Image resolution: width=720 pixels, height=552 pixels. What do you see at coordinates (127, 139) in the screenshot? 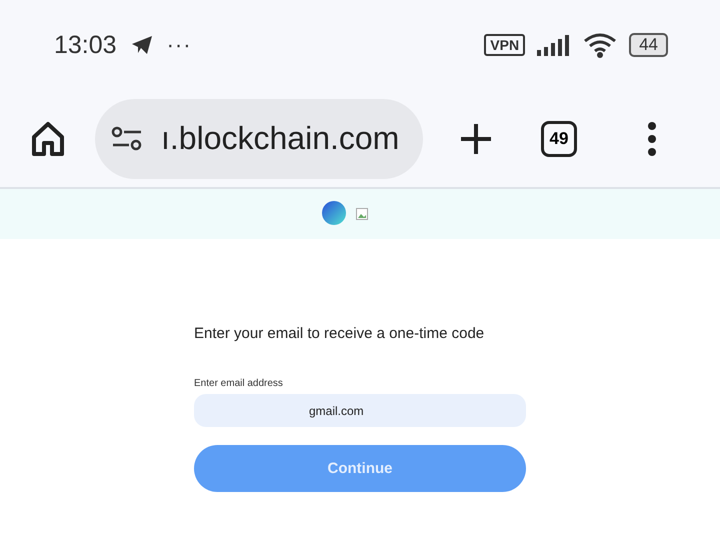
I see `site-settings-icon` at bounding box center [127, 139].